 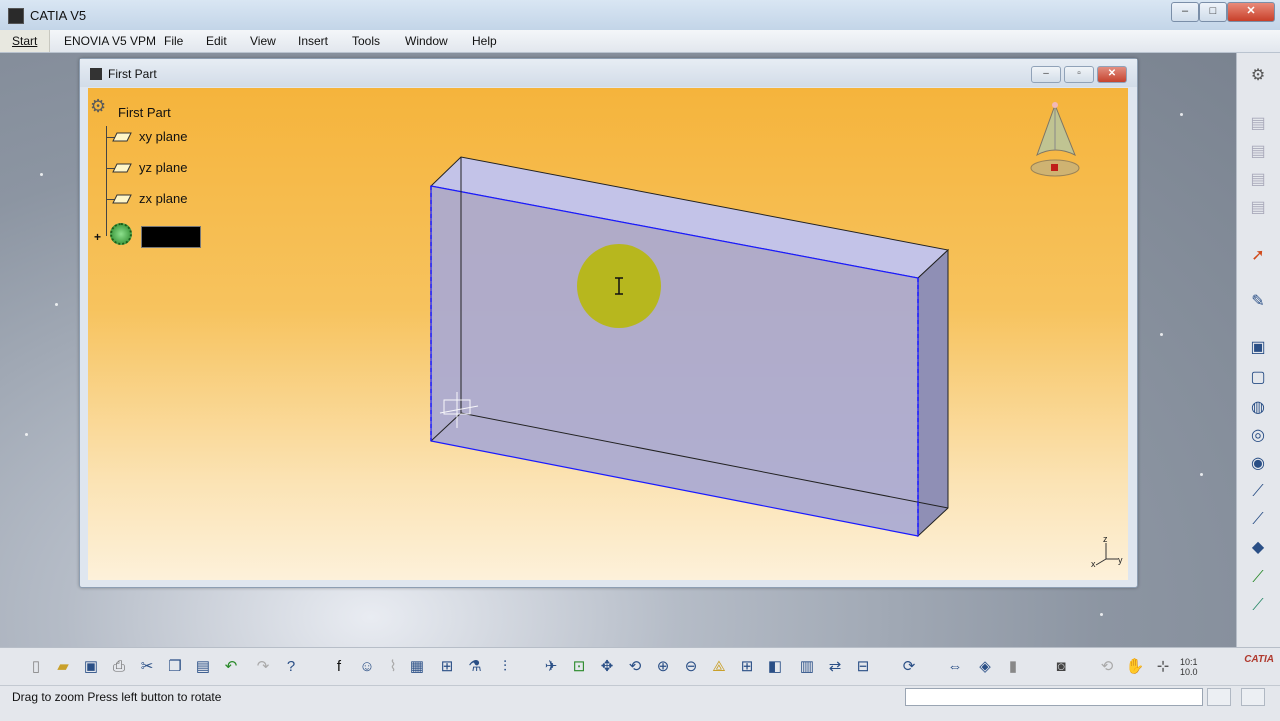 I want to click on gear-icon: ⚙, so click(x=1258, y=76).